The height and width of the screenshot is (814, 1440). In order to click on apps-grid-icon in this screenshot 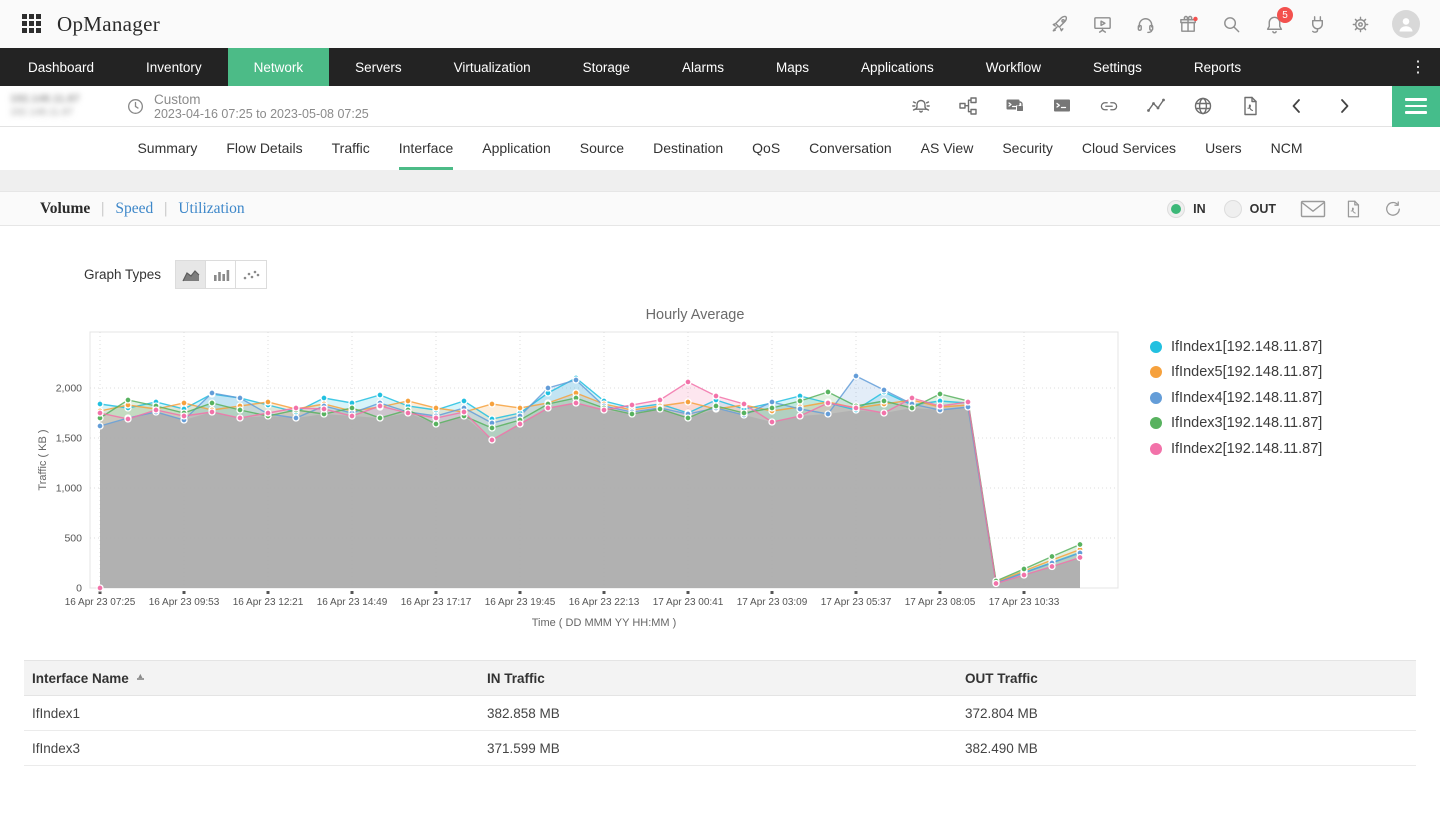, I will do `click(32, 24)`.